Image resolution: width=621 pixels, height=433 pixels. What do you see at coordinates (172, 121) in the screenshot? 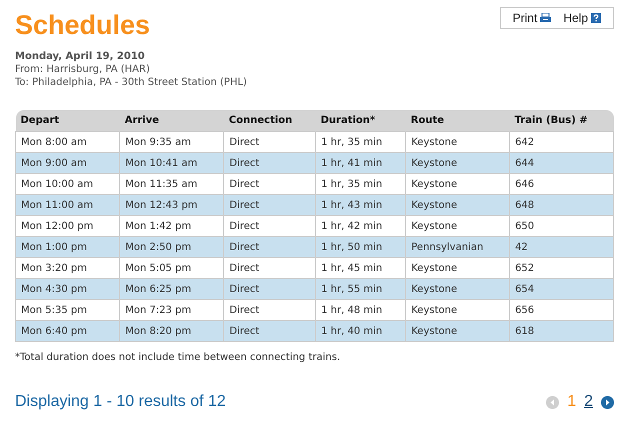
I see `column-header: Arrive` at bounding box center [172, 121].